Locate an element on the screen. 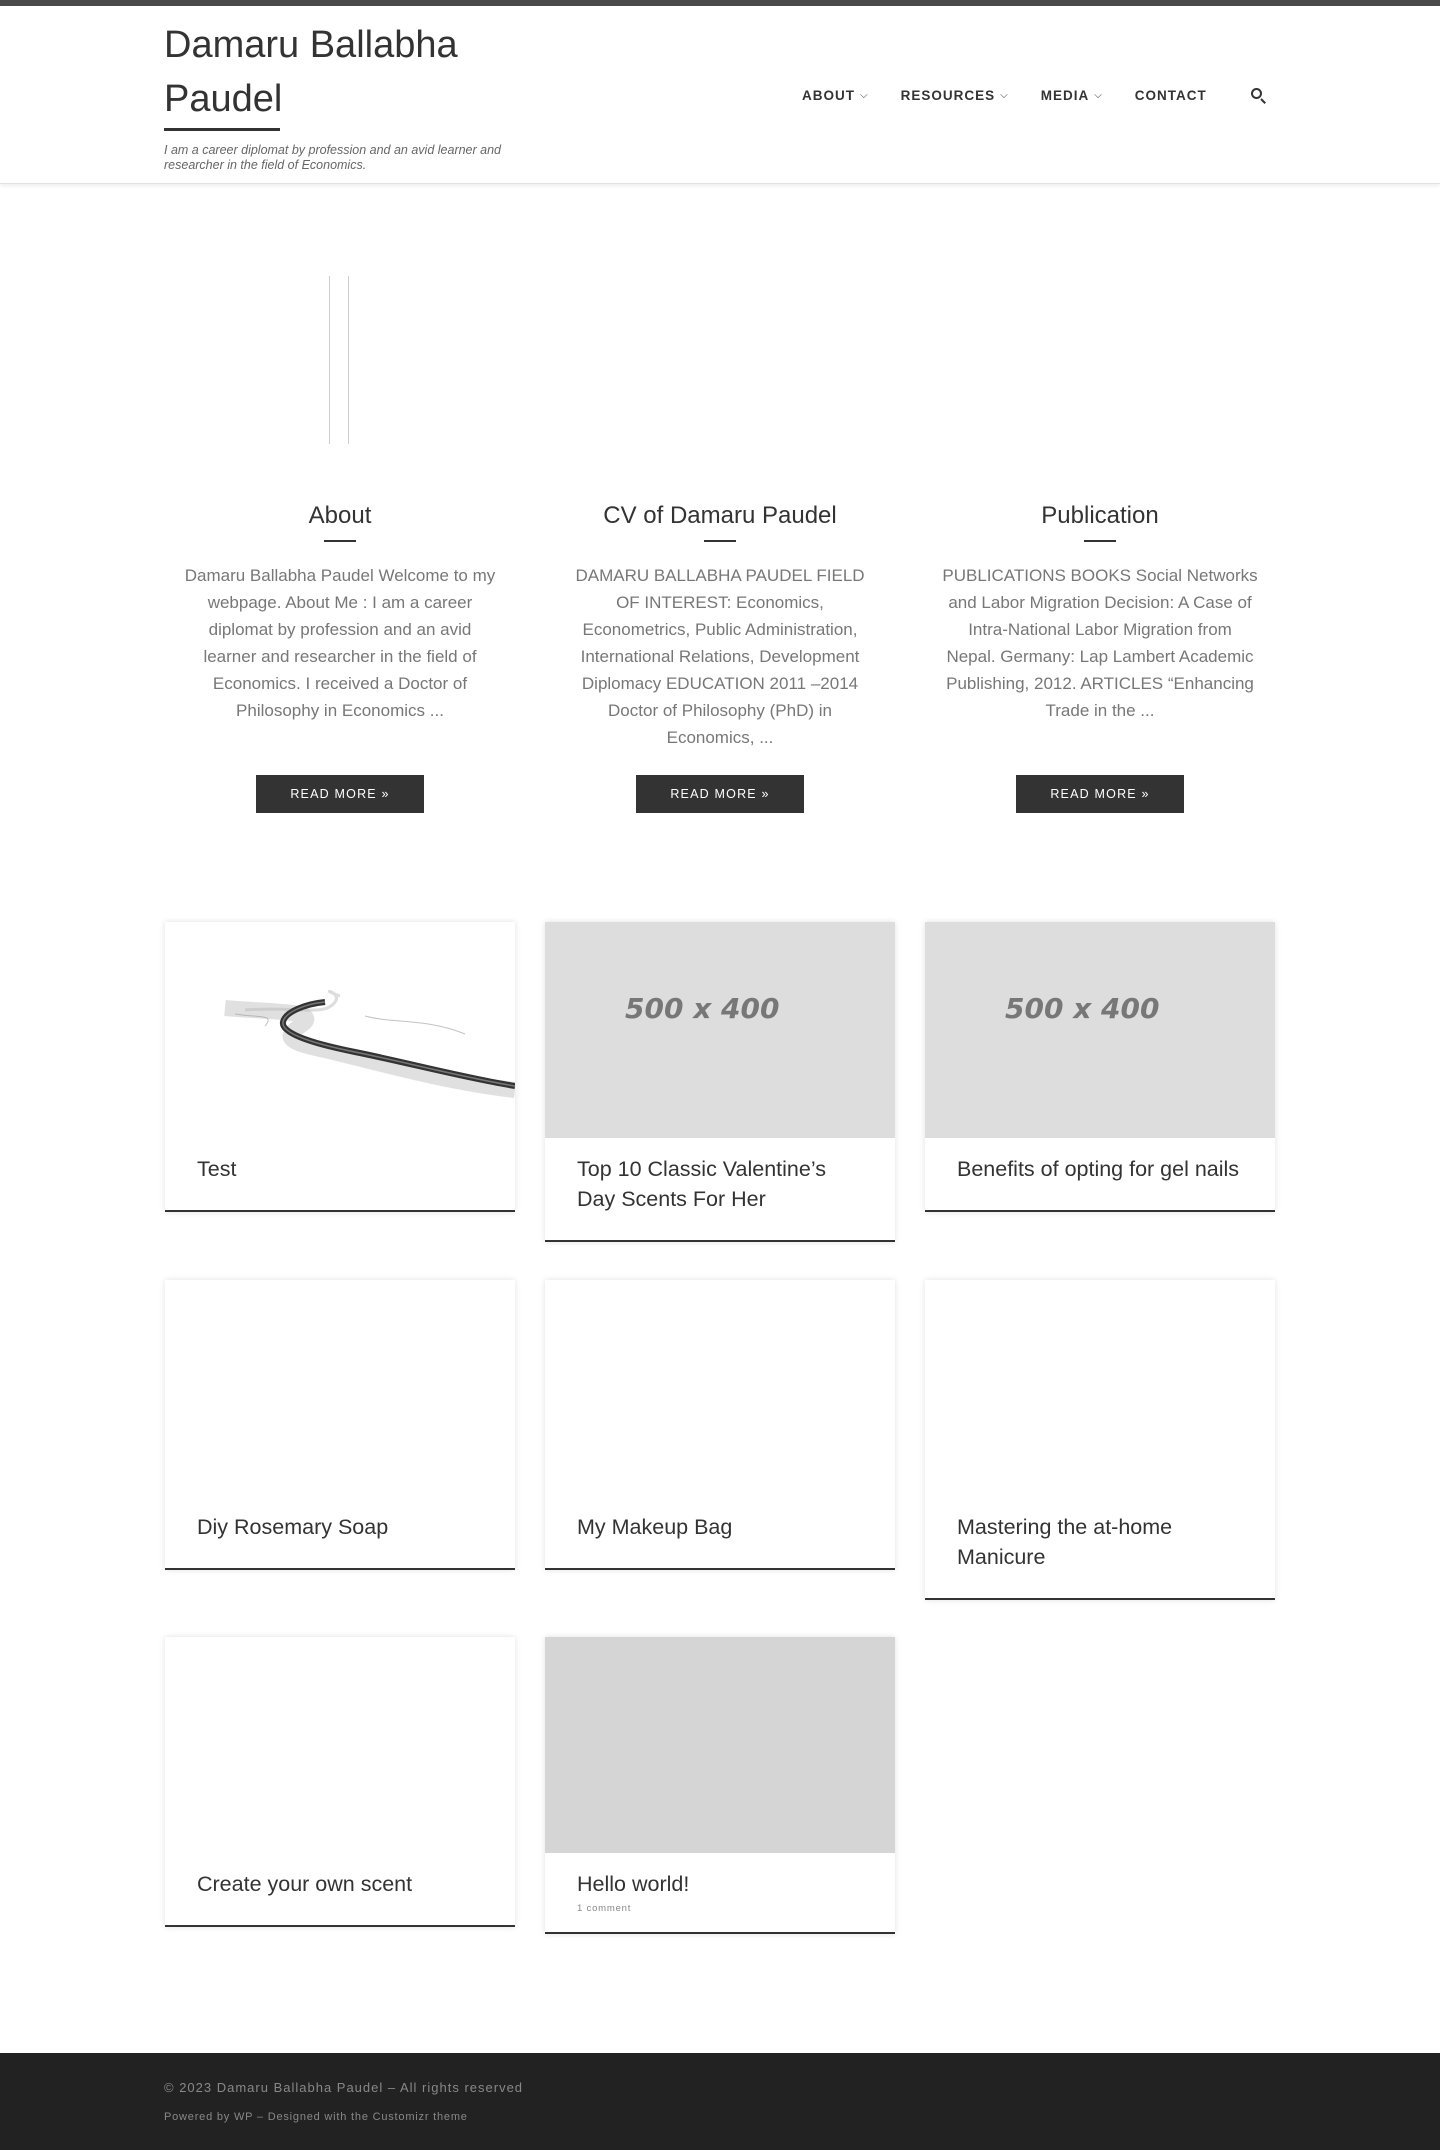  nav-item-resources: RESOURCES ⌵ is located at coordinates (955, 95).